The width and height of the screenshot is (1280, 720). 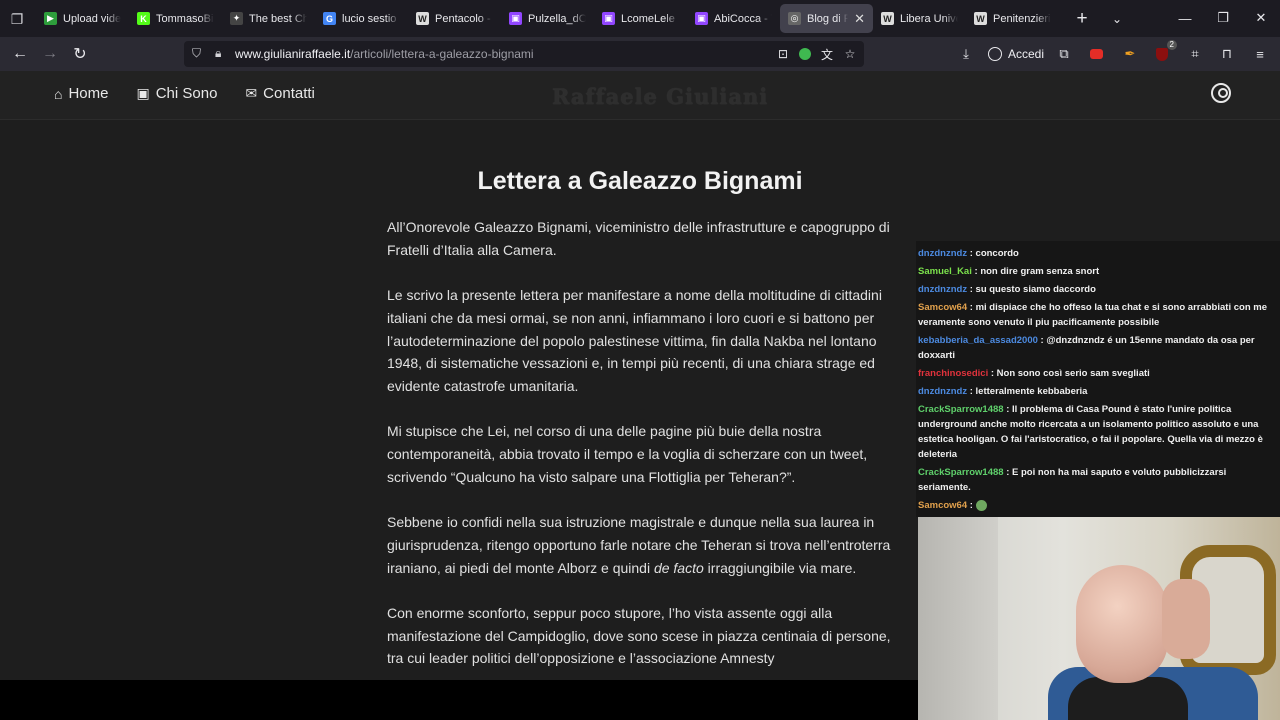 What do you see at coordinates (329, 18) in the screenshot?
I see `tab-favicon-icon: G` at bounding box center [329, 18].